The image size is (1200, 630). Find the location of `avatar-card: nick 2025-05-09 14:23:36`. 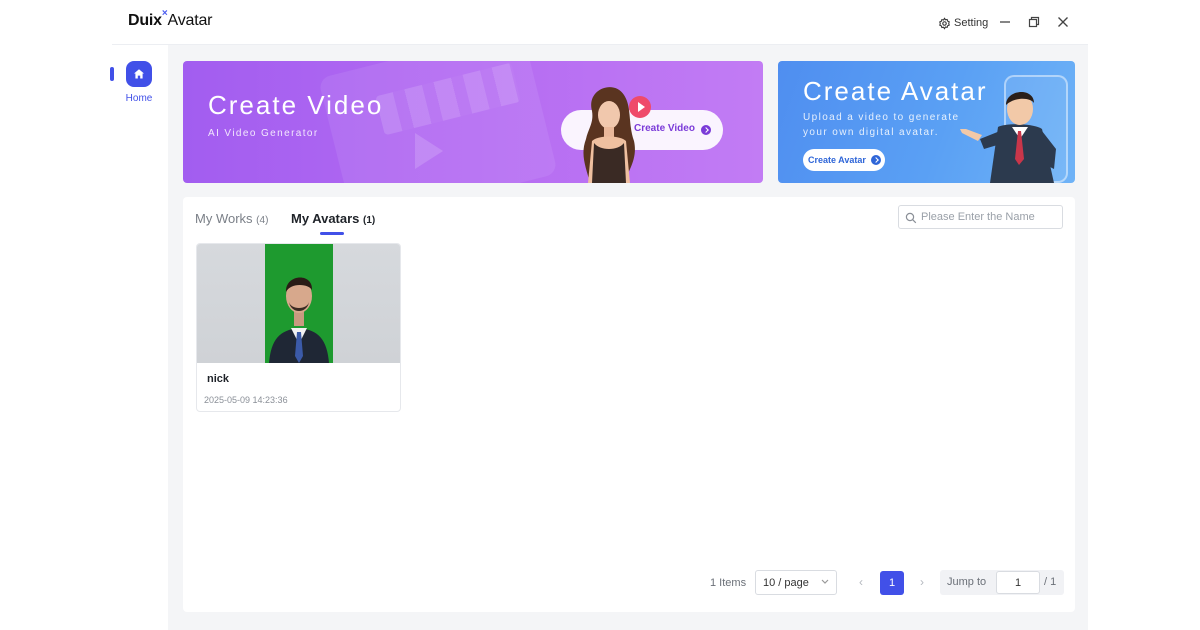

avatar-card: nick 2025-05-09 14:23:36 is located at coordinates (298, 327).